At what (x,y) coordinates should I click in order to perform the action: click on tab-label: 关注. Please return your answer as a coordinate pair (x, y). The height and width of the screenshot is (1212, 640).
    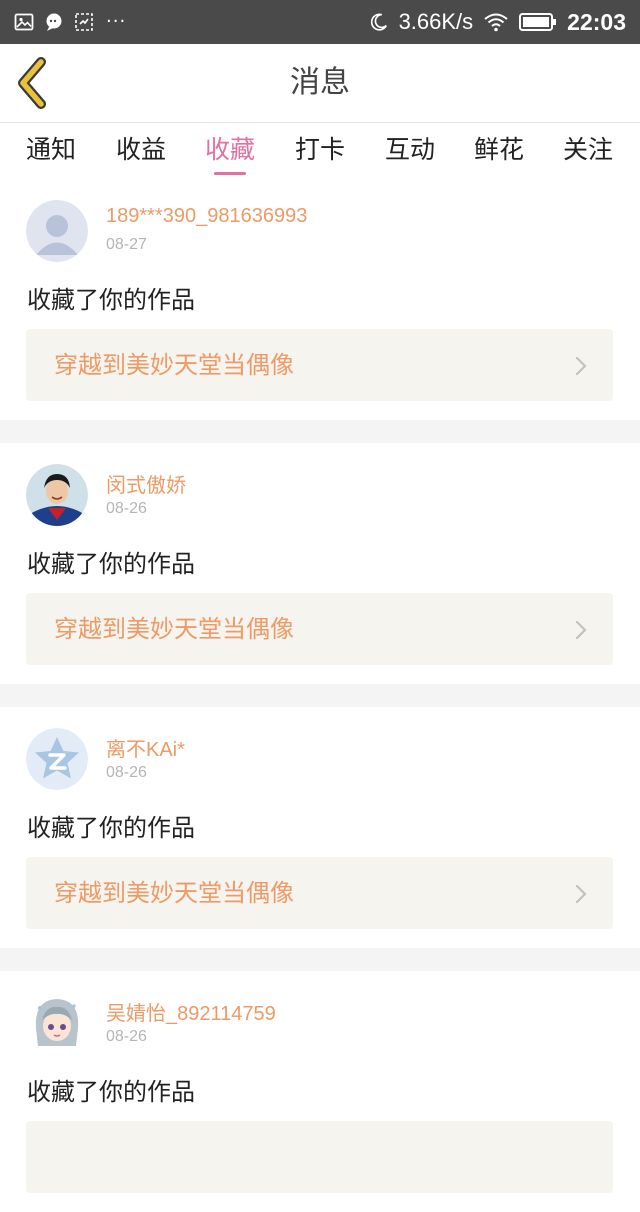
    Looking at the image, I should click on (587, 149).